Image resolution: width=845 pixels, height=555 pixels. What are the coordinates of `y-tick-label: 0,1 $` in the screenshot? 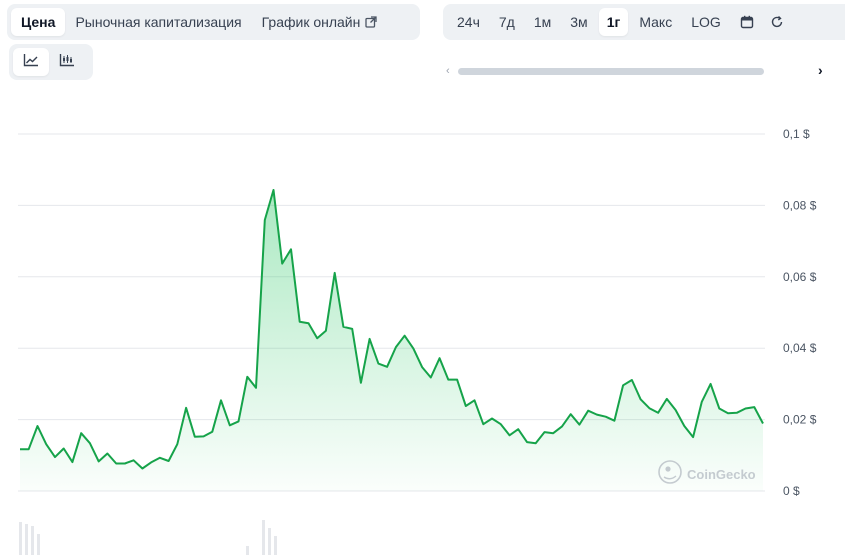 It's located at (796, 134).